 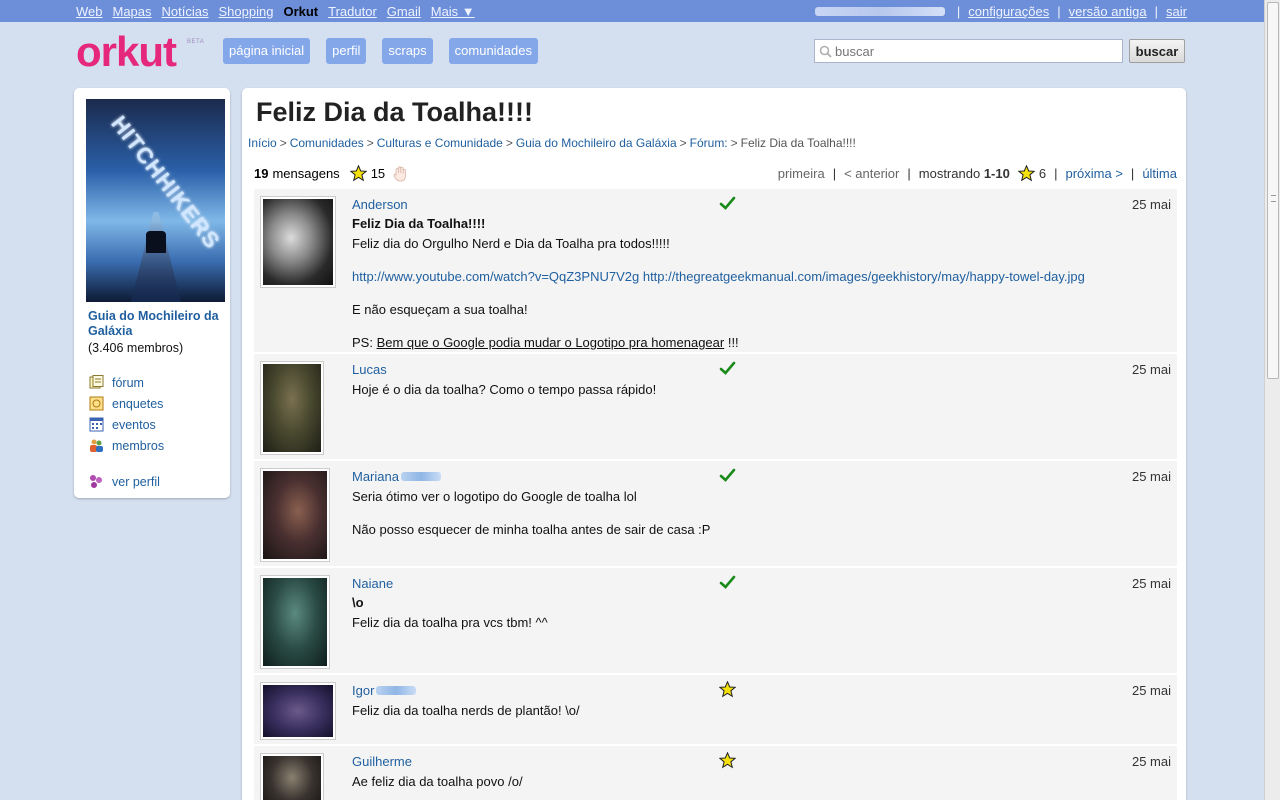 I want to click on breadcrumb-communities: Comunidades, so click(x=327, y=143).